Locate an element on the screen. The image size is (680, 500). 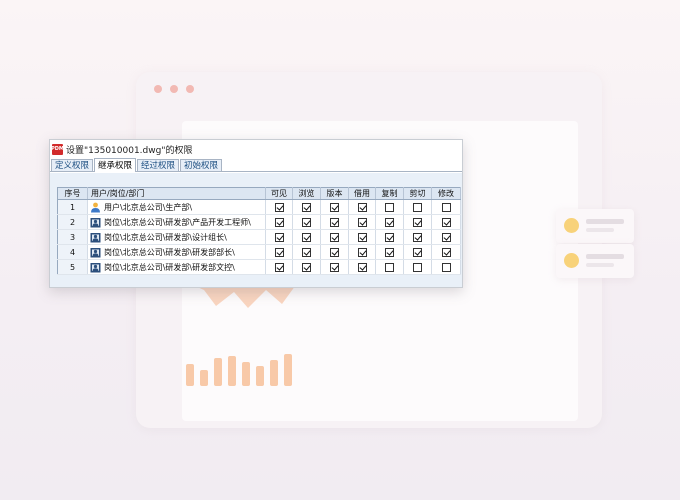
table-row: 4 岗位\北京总公司\研发部\研发部部长\ is located at coordinates (259, 252).